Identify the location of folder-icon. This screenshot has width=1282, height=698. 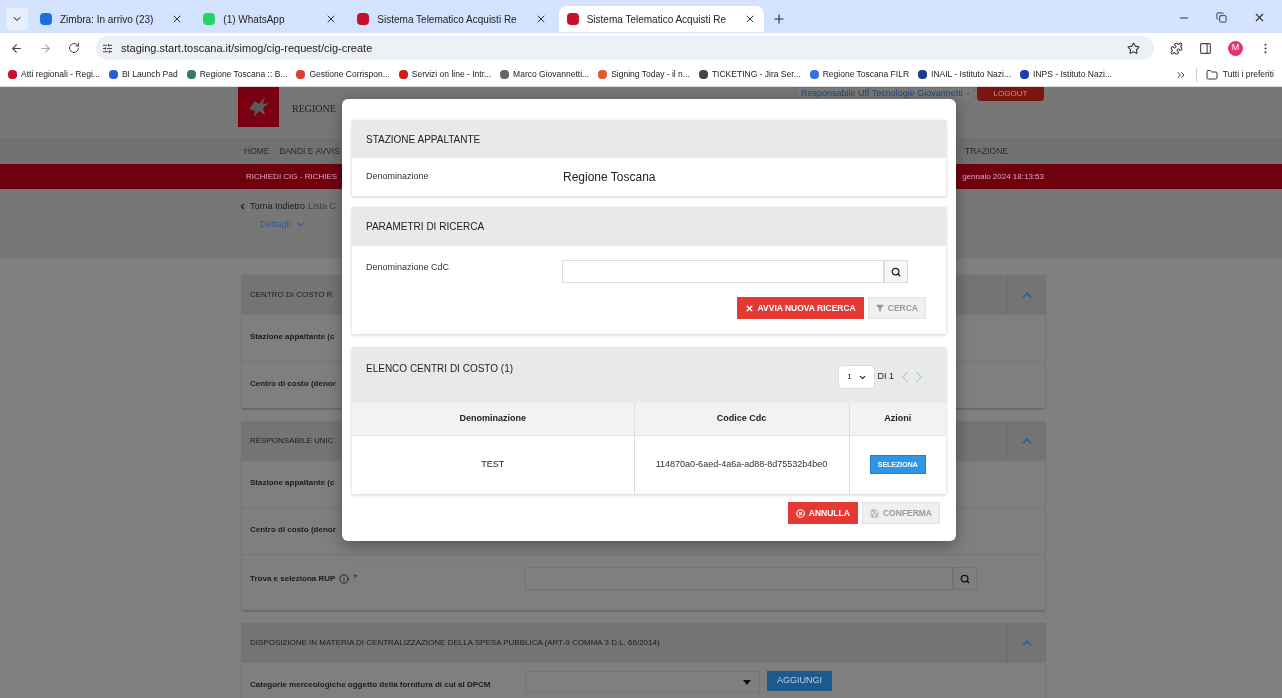
(1211, 74).